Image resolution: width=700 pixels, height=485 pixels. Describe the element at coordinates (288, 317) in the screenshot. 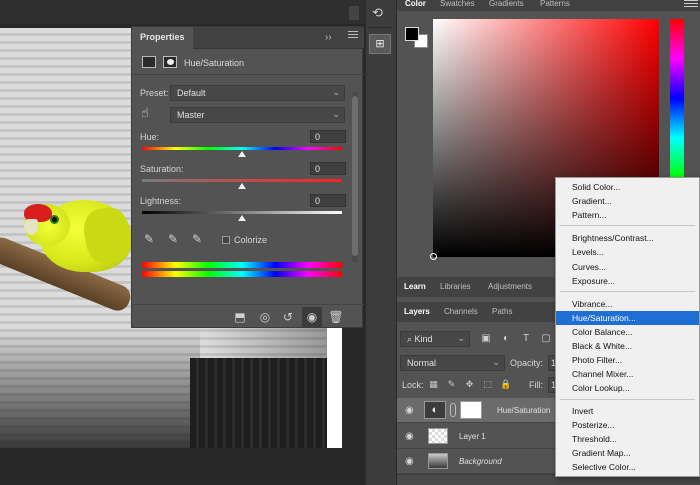

I see `reset-icon: ↺` at that location.